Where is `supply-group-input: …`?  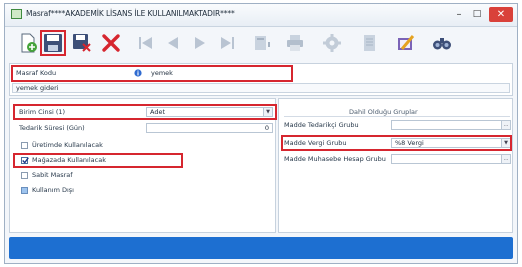
supply-group-input: … is located at coordinates (451, 125).